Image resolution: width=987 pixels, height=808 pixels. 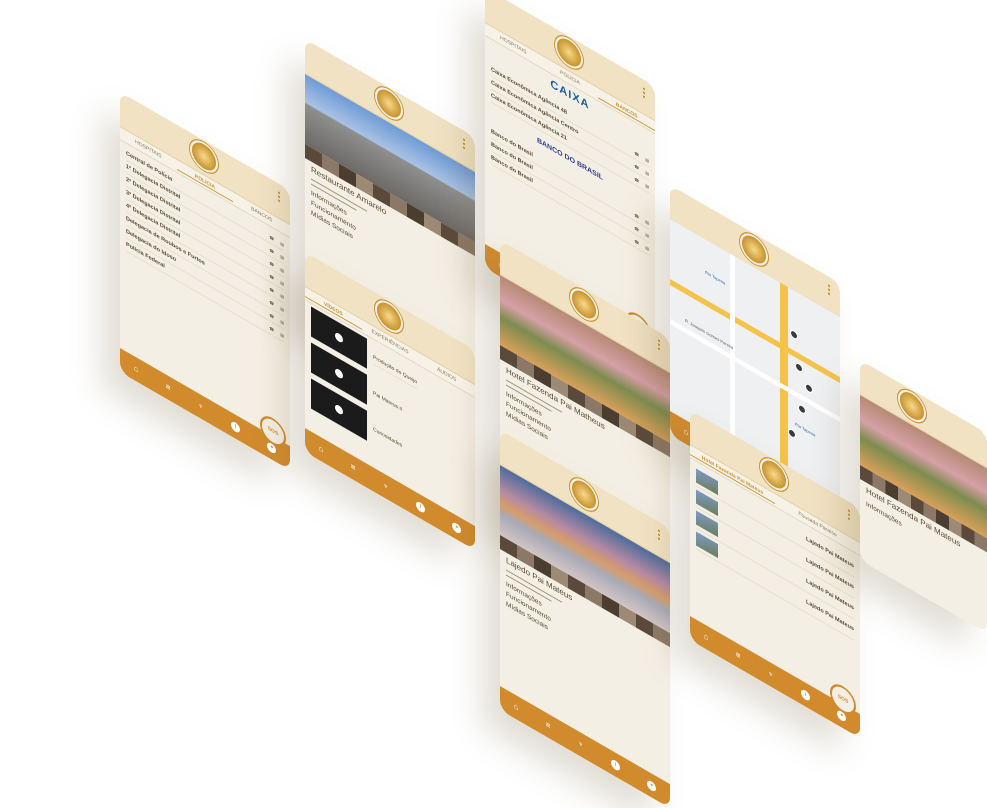 I want to click on video-title: Pai Mateus II, so click(x=388, y=402).